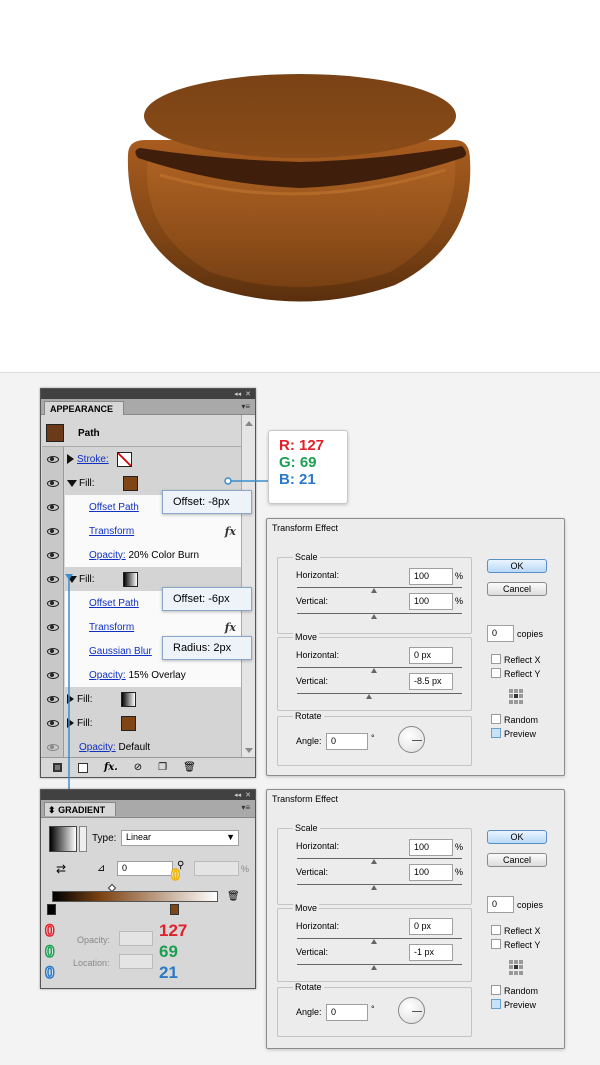 This screenshot has width=600, height=1065. What do you see at coordinates (55, 433) in the screenshot?
I see `path-swatch` at bounding box center [55, 433].